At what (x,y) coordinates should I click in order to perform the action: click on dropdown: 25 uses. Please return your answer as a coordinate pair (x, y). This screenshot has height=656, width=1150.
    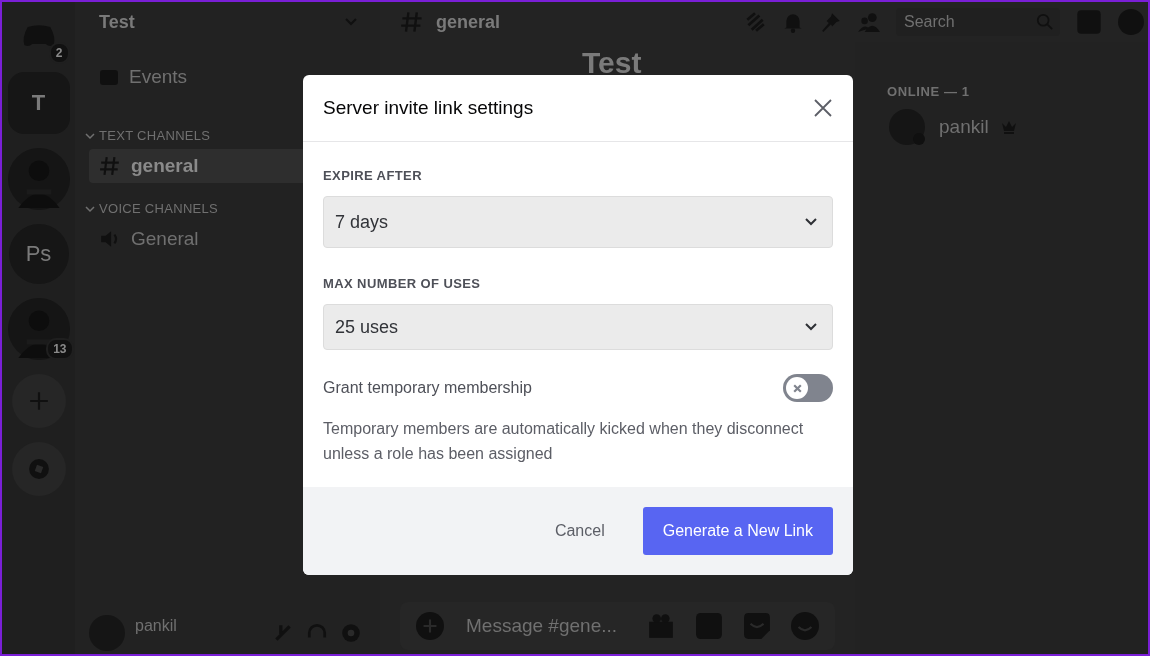
    Looking at the image, I should click on (578, 327).